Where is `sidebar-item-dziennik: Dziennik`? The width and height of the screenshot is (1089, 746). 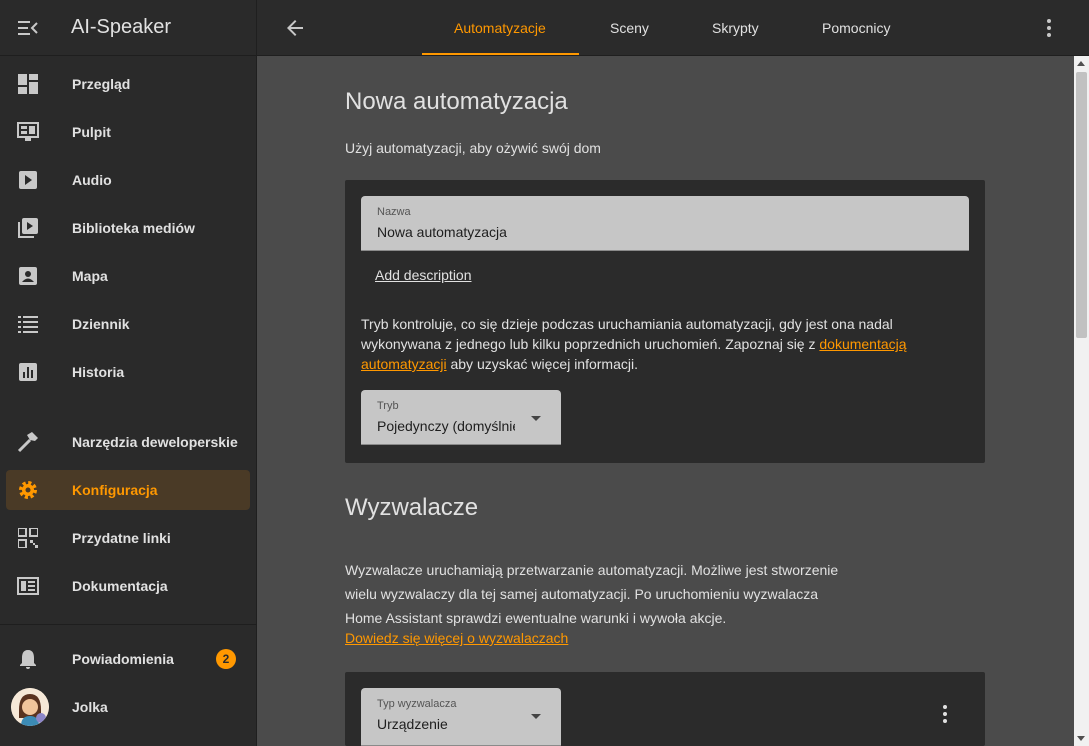 sidebar-item-dziennik: Dziennik is located at coordinates (128, 324).